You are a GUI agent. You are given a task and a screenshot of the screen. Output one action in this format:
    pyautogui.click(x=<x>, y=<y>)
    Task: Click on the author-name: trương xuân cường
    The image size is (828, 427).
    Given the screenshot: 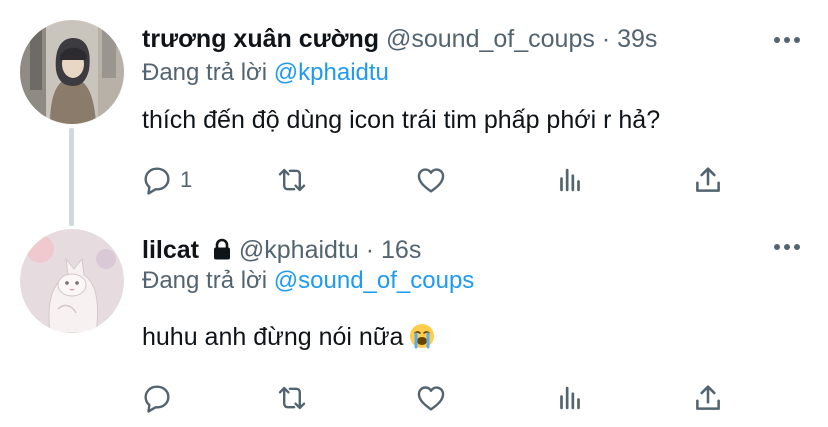 What is the action you would take?
    pyautogui.click(x=260, y=39)
    